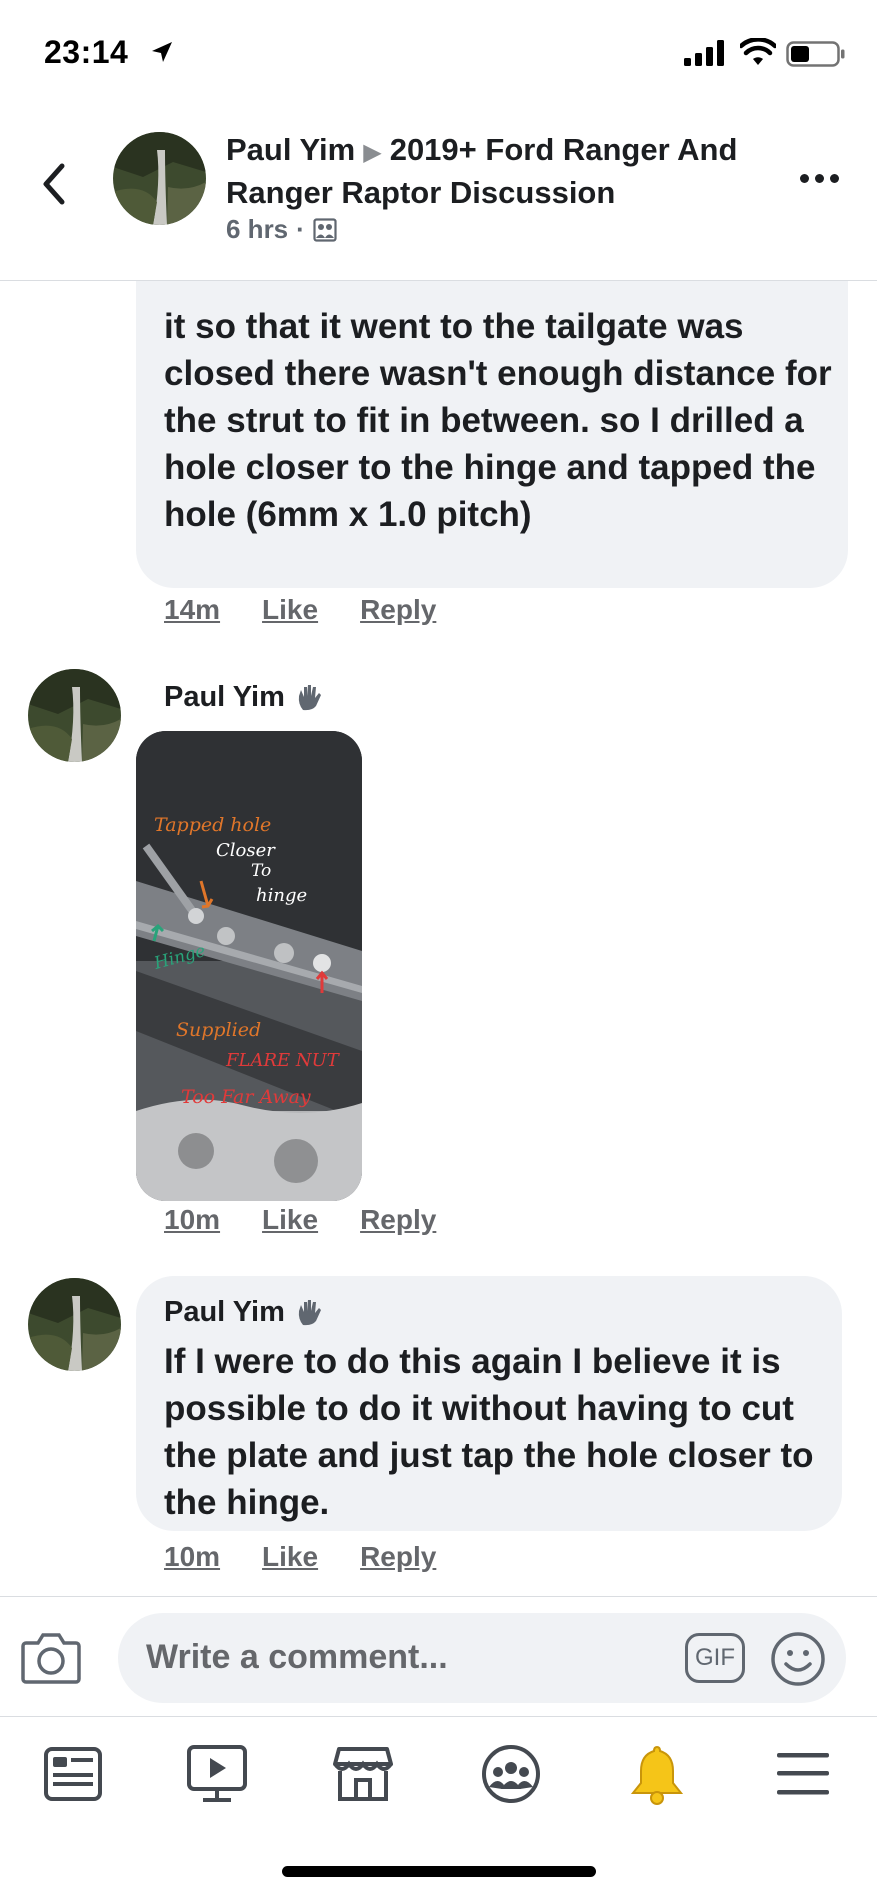  I want to click on menu-icon, so click(803, 1774).